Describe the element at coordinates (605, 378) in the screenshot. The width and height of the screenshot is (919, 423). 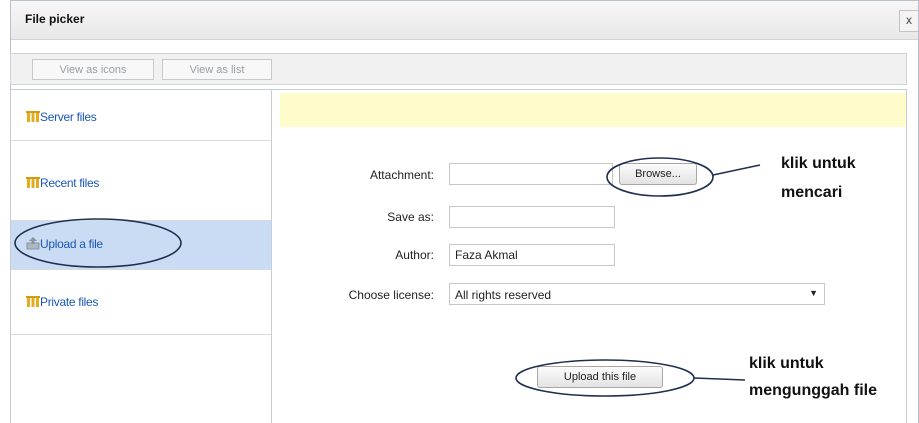
I see `upload-button-callout-ellipse` at that location.